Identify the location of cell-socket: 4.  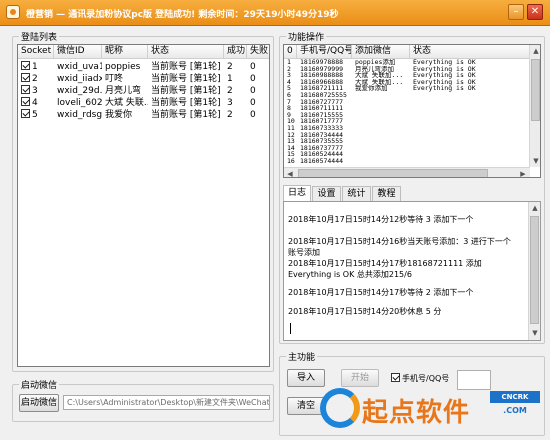
(36, 103).